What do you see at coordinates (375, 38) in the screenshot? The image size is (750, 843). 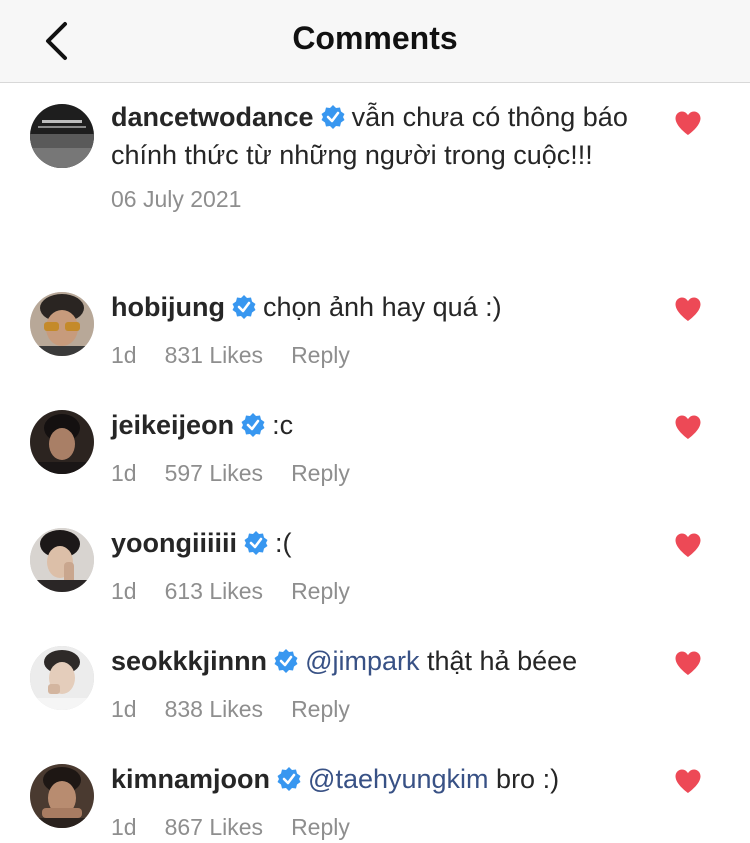 I see `page-title: Comments` at bounding box center [375, 38].